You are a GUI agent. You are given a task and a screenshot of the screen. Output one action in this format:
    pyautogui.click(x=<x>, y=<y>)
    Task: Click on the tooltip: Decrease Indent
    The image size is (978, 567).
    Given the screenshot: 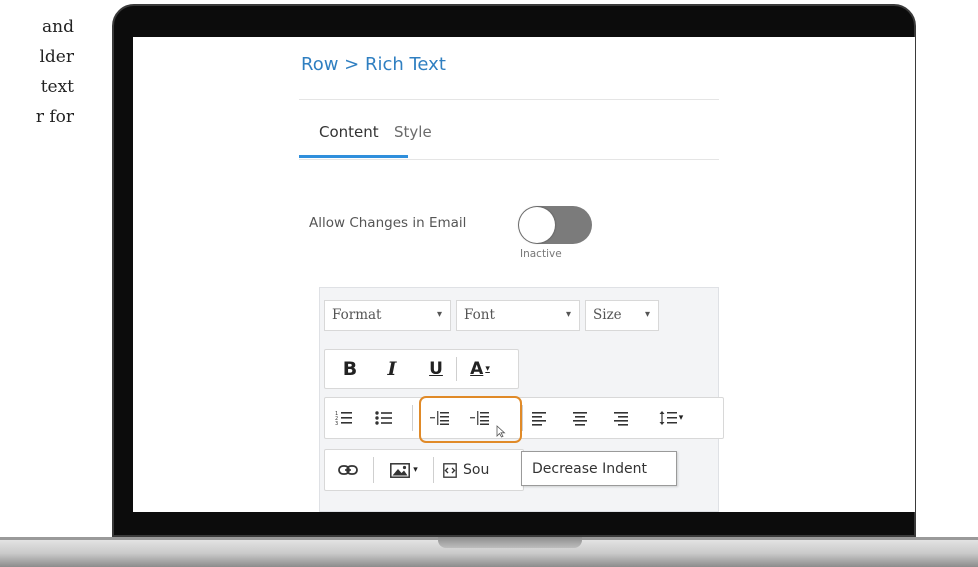 What is the action you would take?
    pyautogui.click(x=599, y=468)
    